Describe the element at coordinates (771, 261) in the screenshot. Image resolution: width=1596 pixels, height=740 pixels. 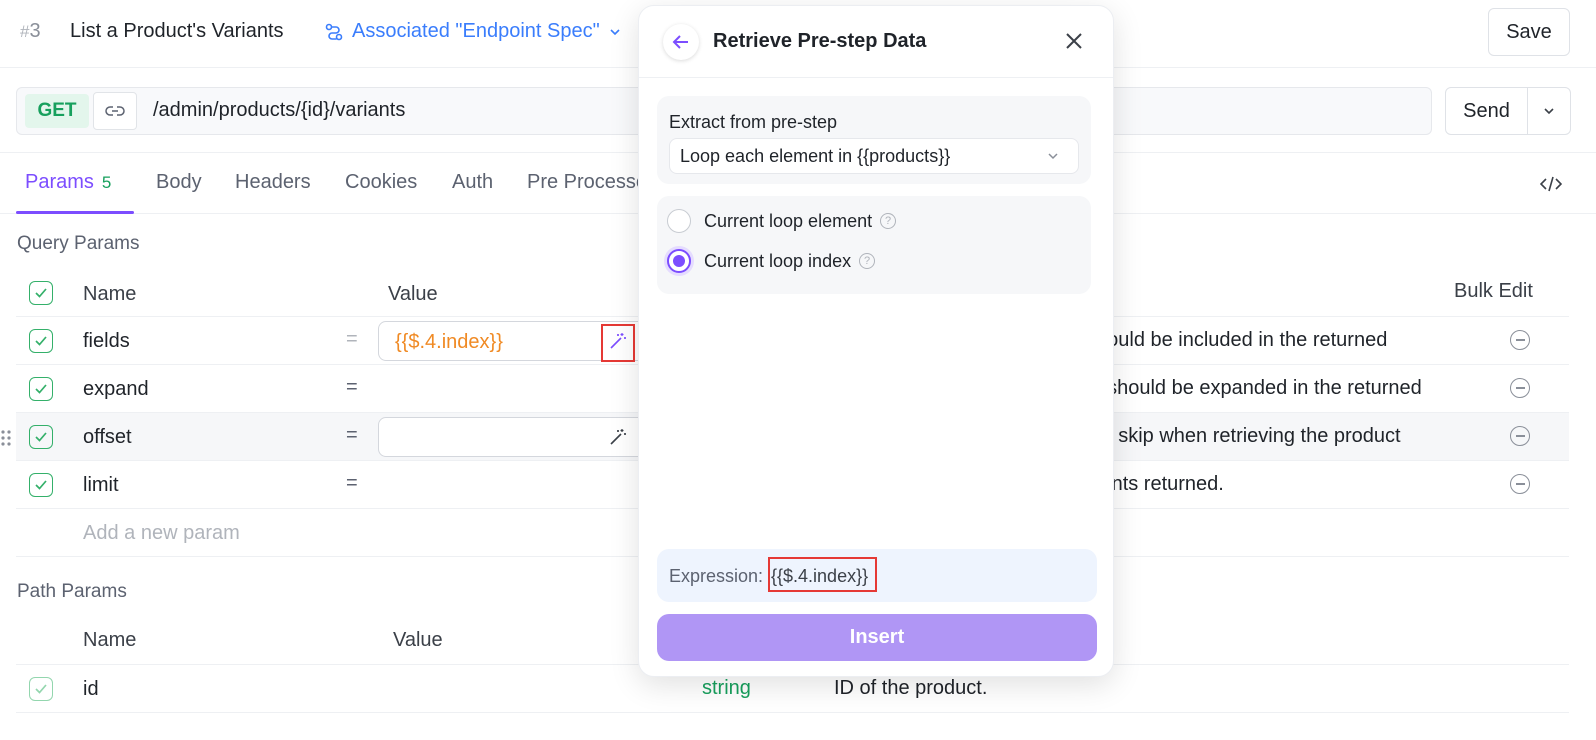
I see `option-current-loop-index: Current loop index ?` at that location.